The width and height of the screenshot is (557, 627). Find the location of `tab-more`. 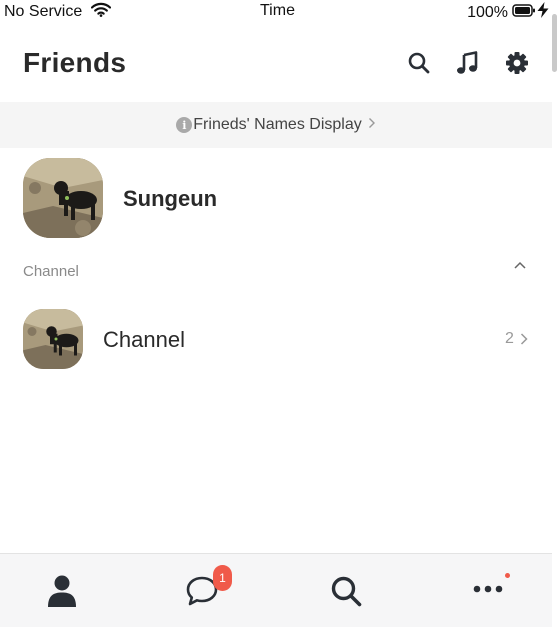

tab-more is located at coordinates (483, 590).